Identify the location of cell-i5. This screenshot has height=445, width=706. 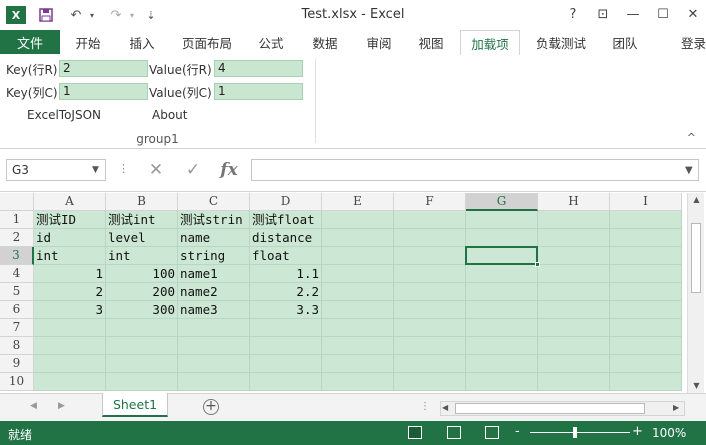
(646, 292).